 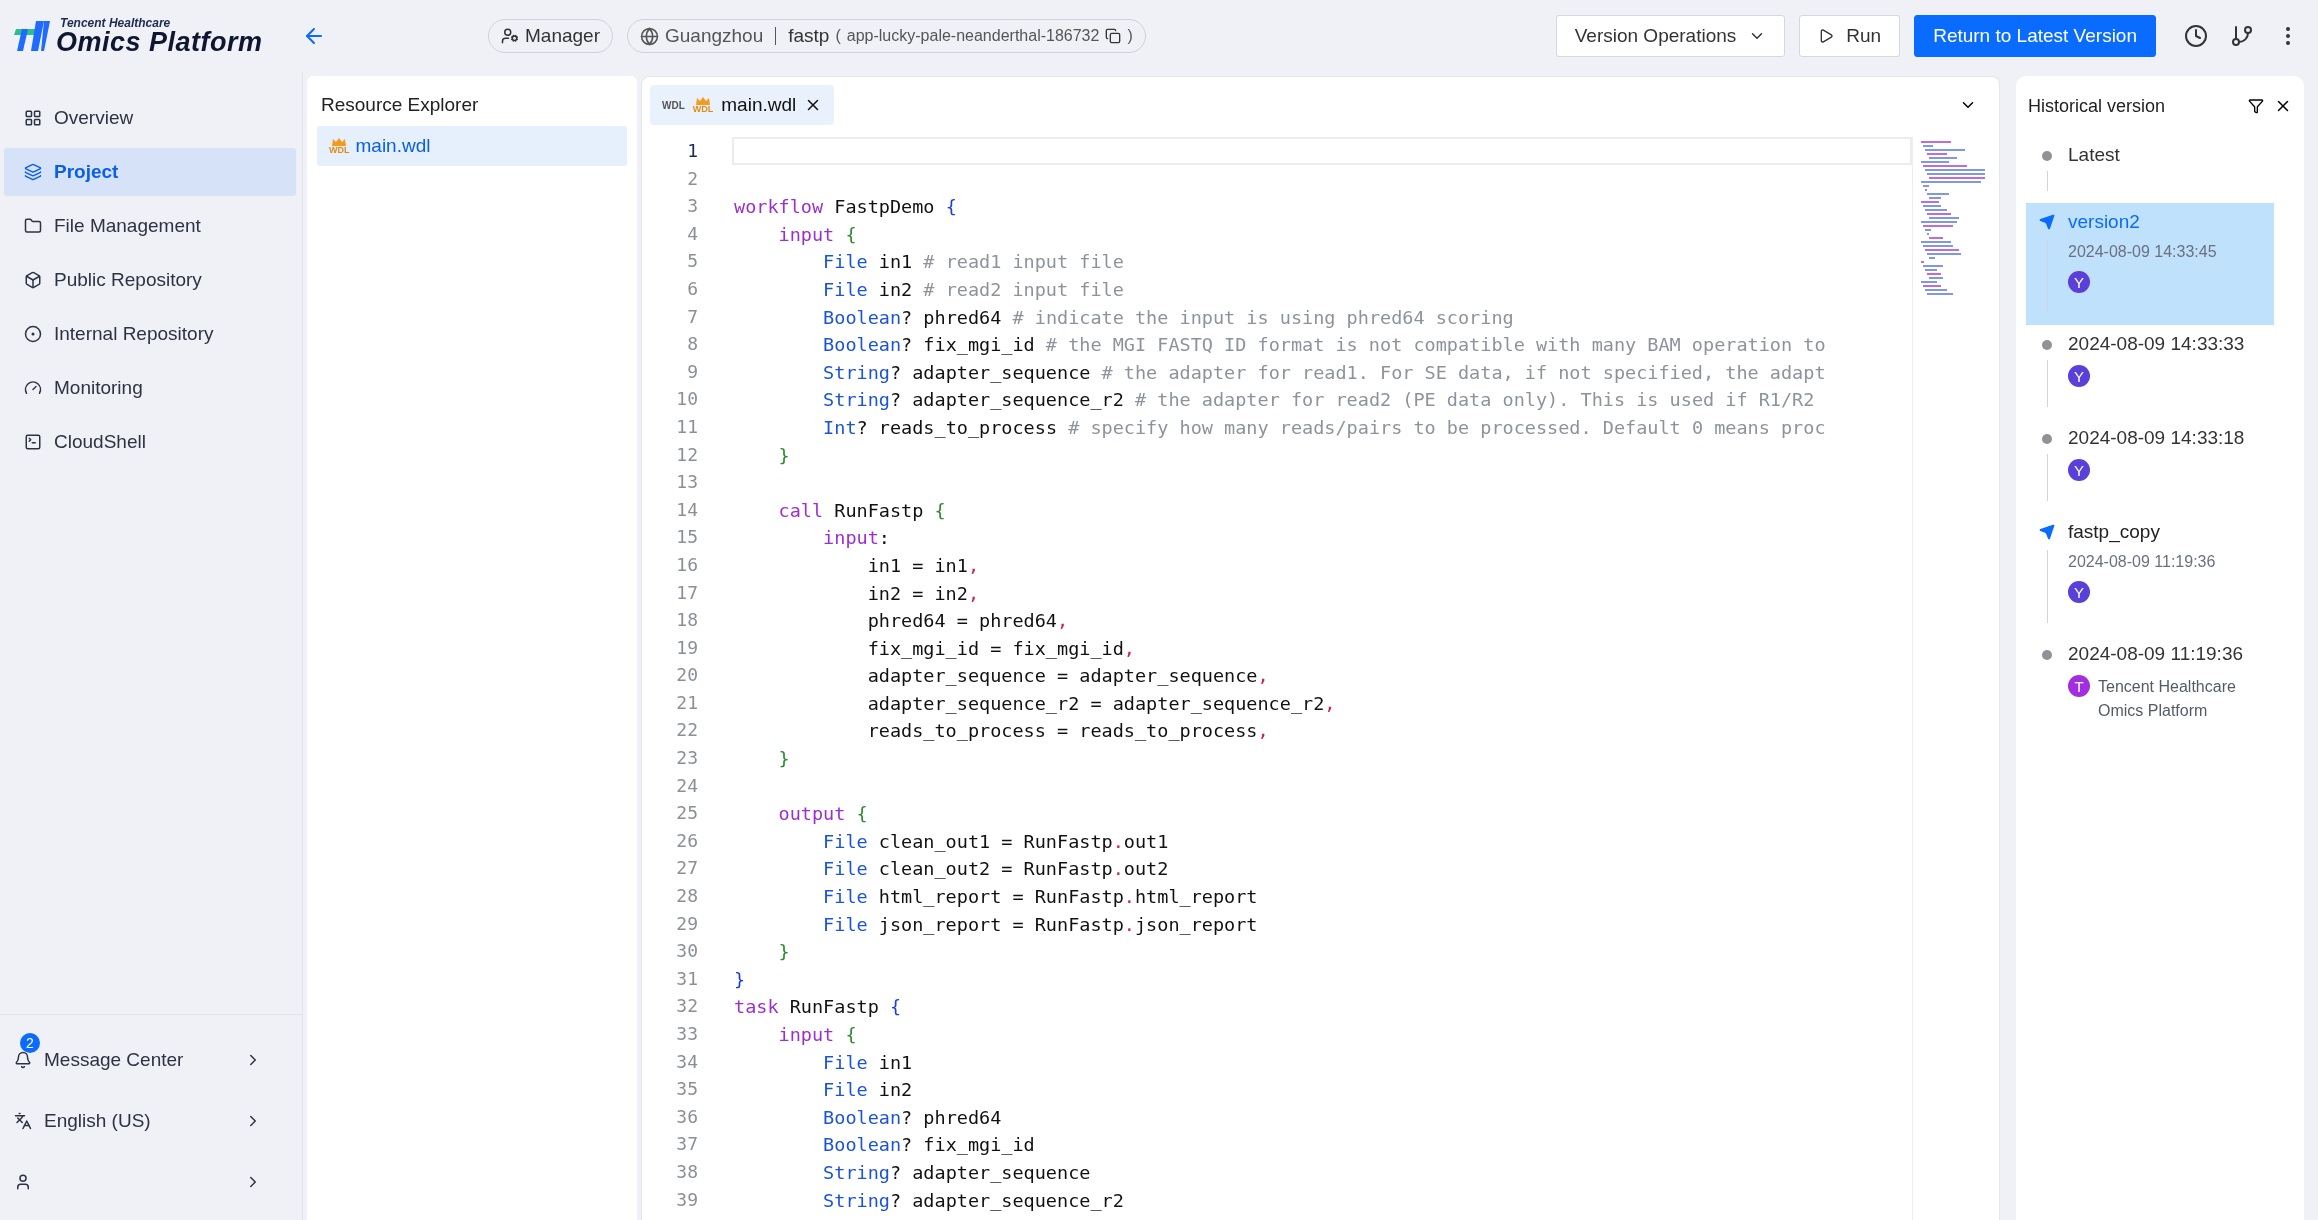 What do you see at coordinates (1324, 372) in the screenshot?
I see `code-line: String? adapter_sequence # the adapter for read1. For SE data, if not specified, the adapt` at bounding box center [1324, 372].